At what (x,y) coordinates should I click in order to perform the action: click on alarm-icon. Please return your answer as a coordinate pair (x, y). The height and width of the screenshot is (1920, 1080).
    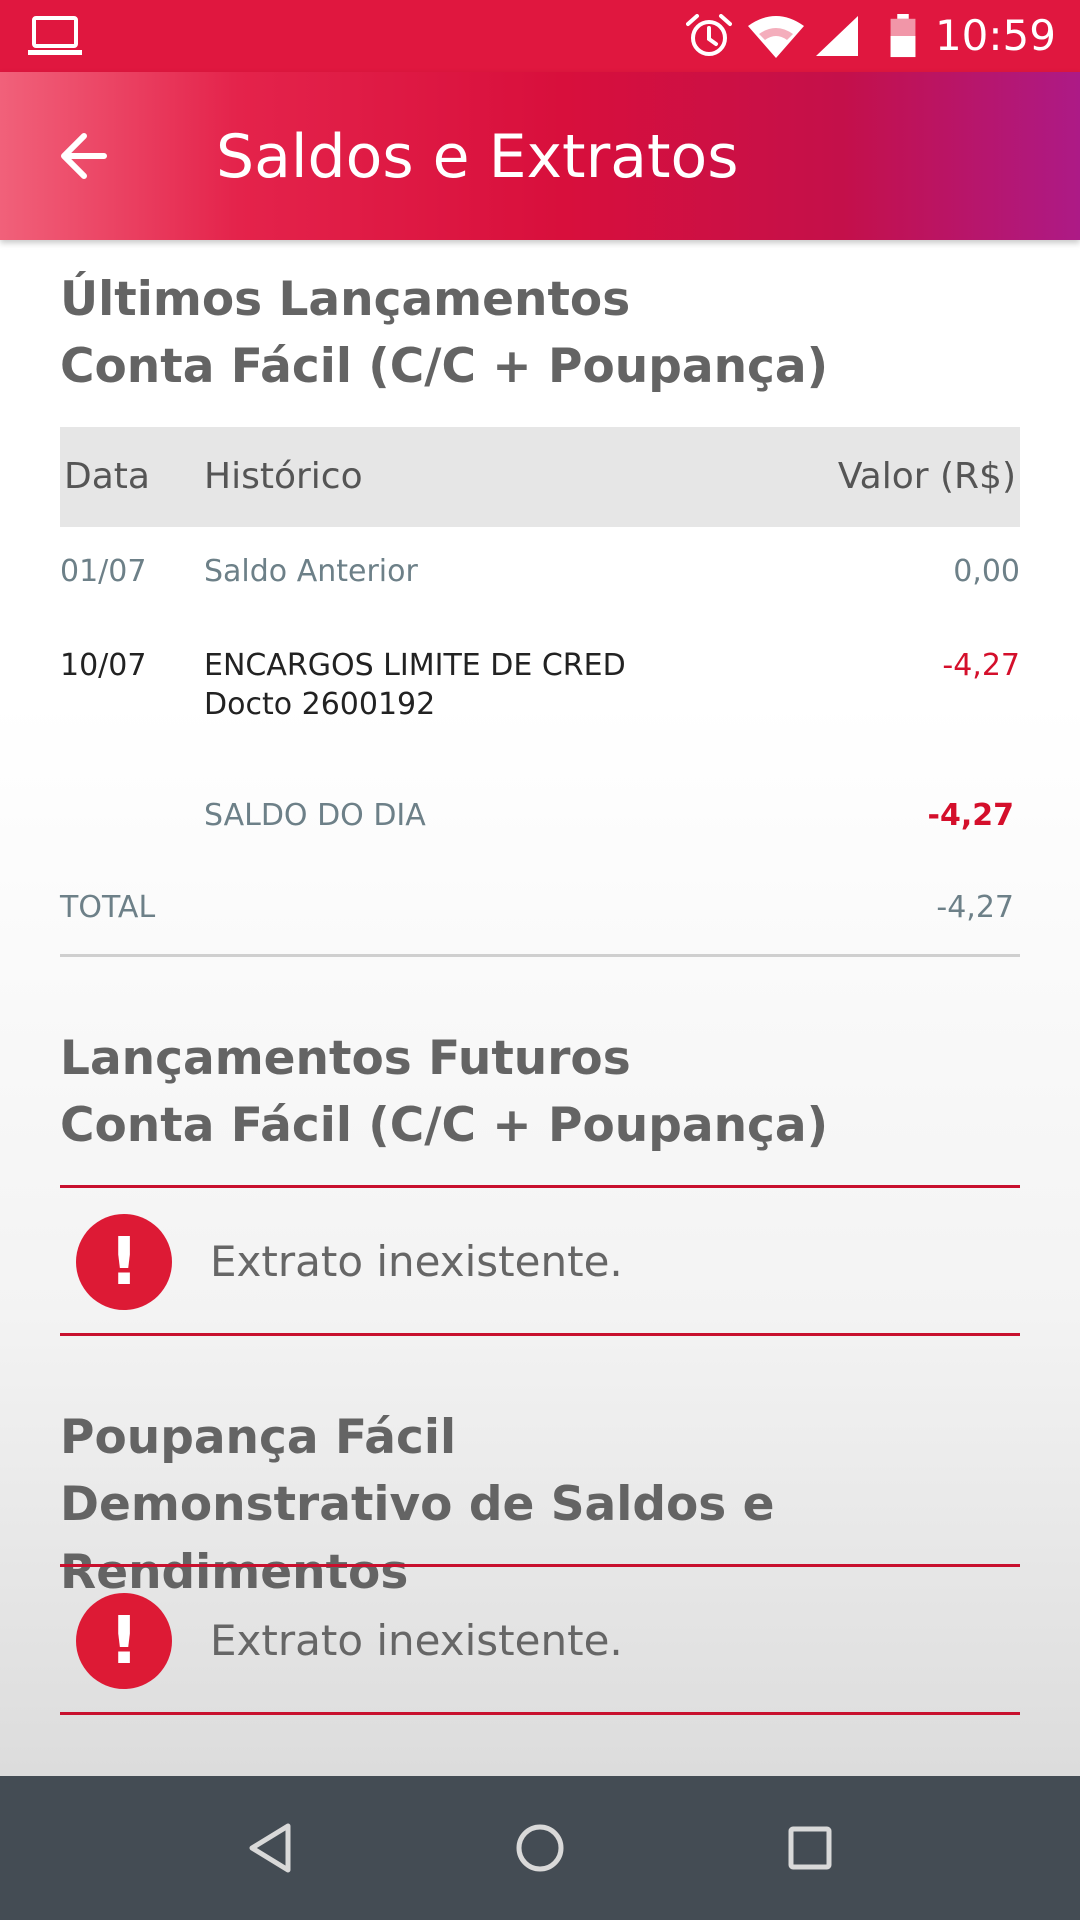
    Looking at the image, I should click on (709, 35).